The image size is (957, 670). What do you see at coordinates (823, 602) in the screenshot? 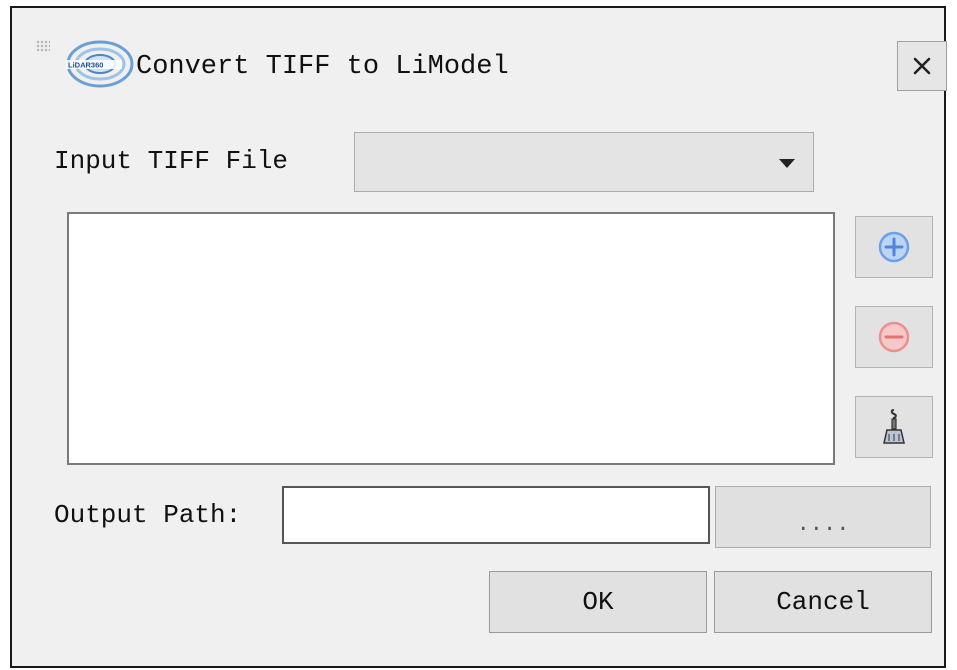
I see `cancel-button: Cancel` at bounding box center [823, 602].